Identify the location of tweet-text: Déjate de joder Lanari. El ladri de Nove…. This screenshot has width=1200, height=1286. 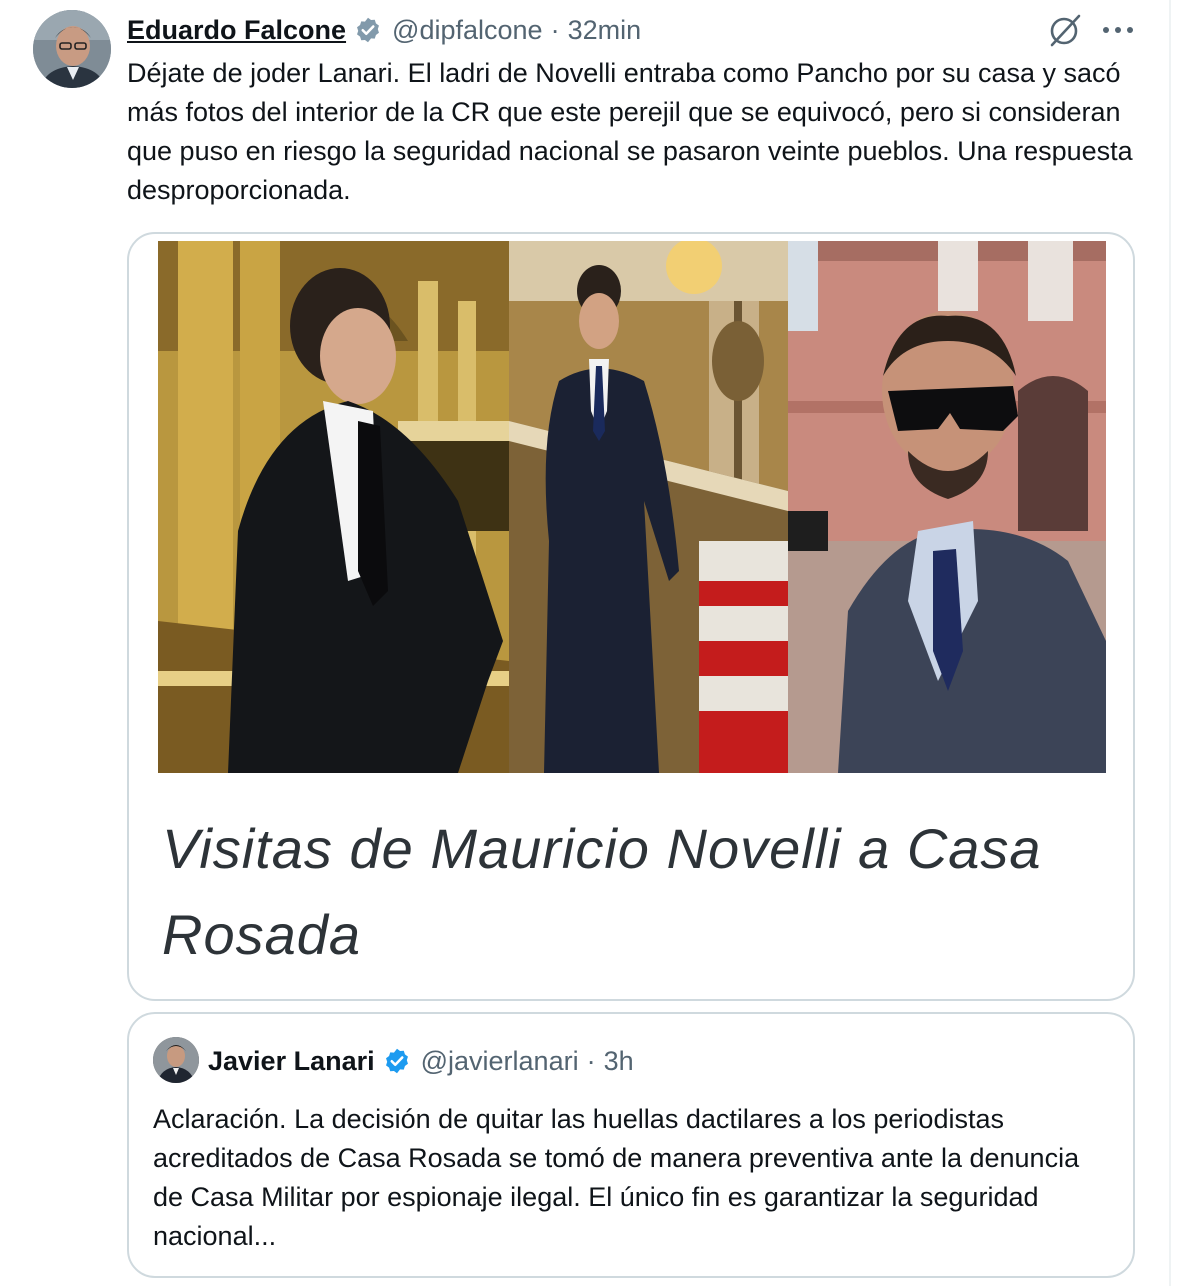
(630, 131).